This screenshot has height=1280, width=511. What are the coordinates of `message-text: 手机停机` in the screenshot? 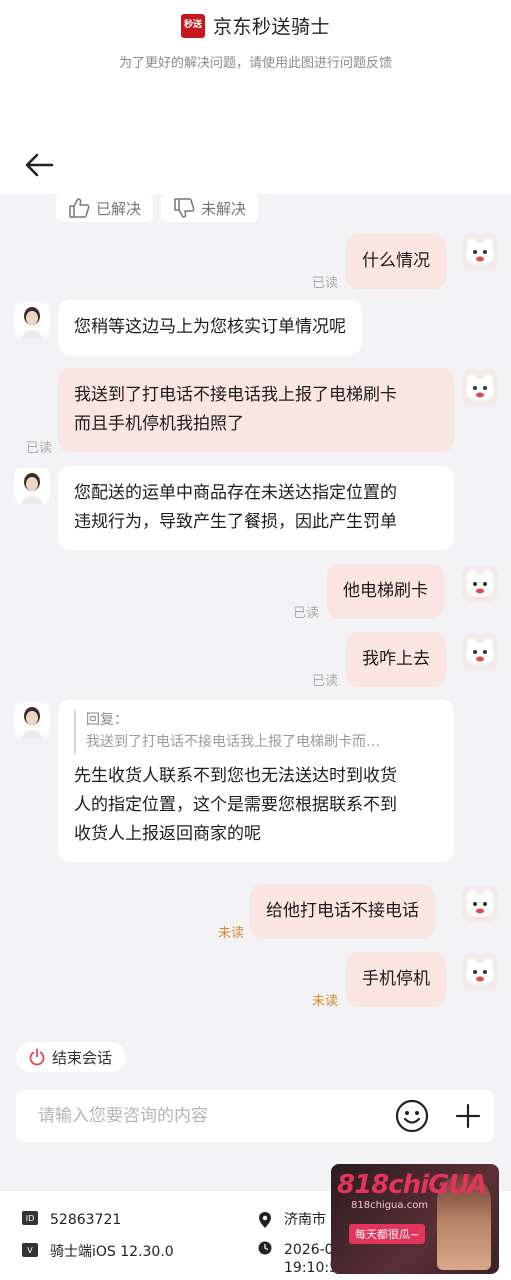 It's located at (396, 979).